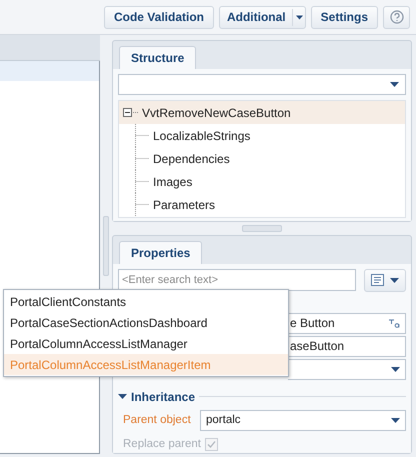 The image size is (416, 457). What do you see at coordinates (347, 346) in the screenshot?
I see `text-field: aseButton` at bounding box center [347, 346].